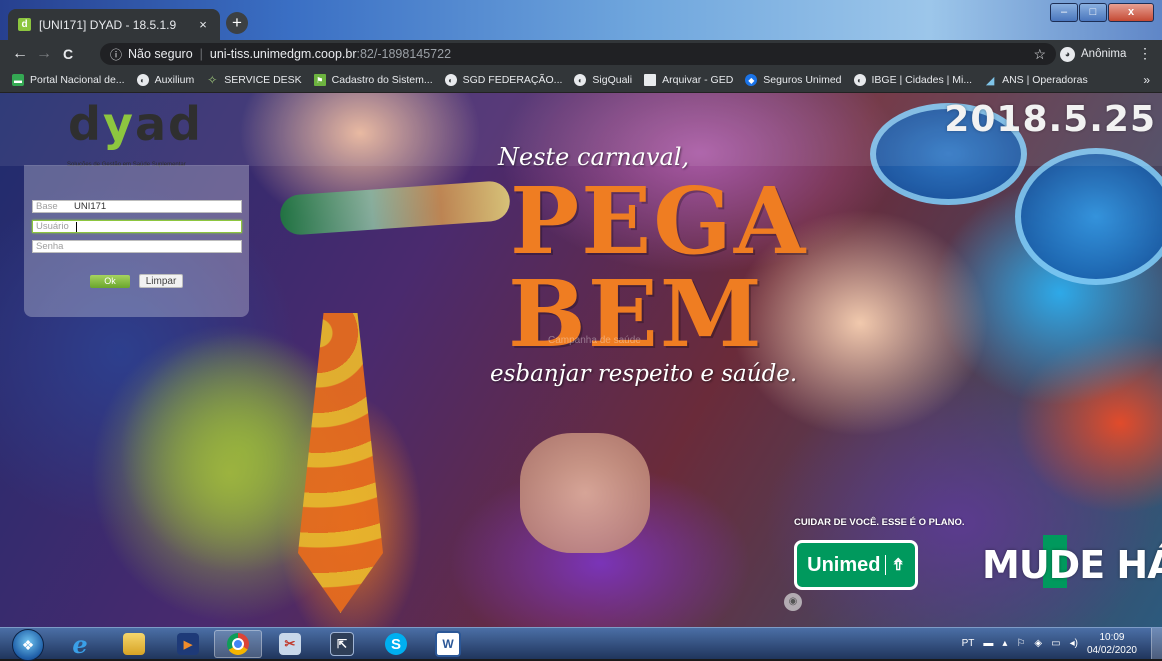 The image size is (1162, 661). I want to click on unimed-wordmark: Unimed, so click(844, 564).